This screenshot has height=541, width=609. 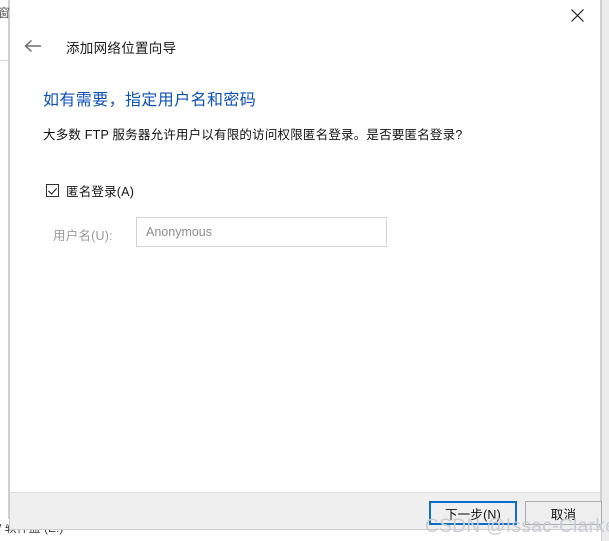 I want to click on anonymous-login-checkbox-row: 匿名登录(A), so click(x=90, y=190).